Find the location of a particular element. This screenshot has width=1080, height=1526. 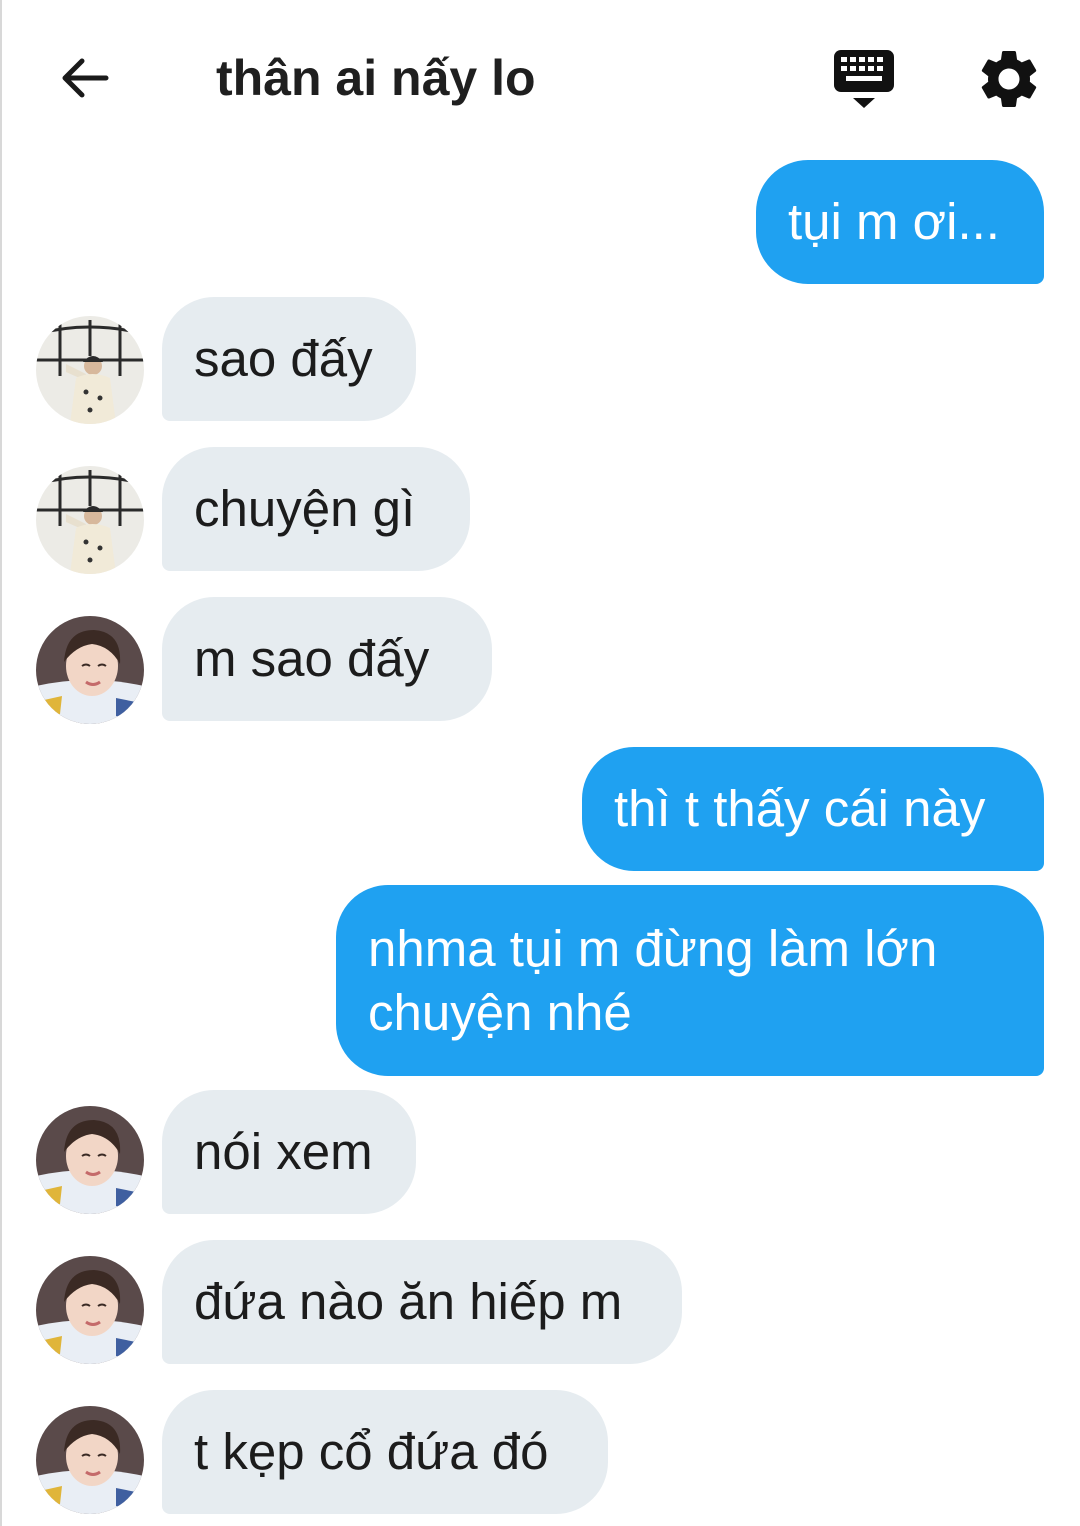

keyboard-icon is located at coordinates (864, 79).